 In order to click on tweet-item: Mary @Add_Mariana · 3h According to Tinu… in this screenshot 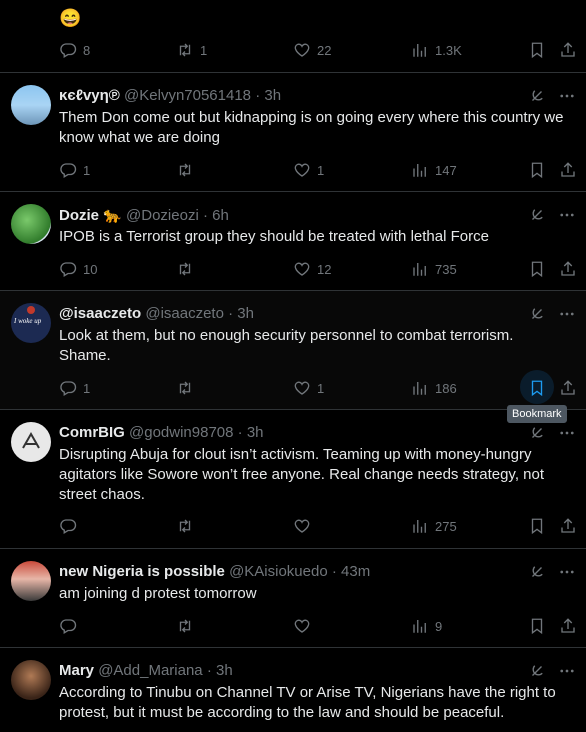, I will do `click(293, 690)`.